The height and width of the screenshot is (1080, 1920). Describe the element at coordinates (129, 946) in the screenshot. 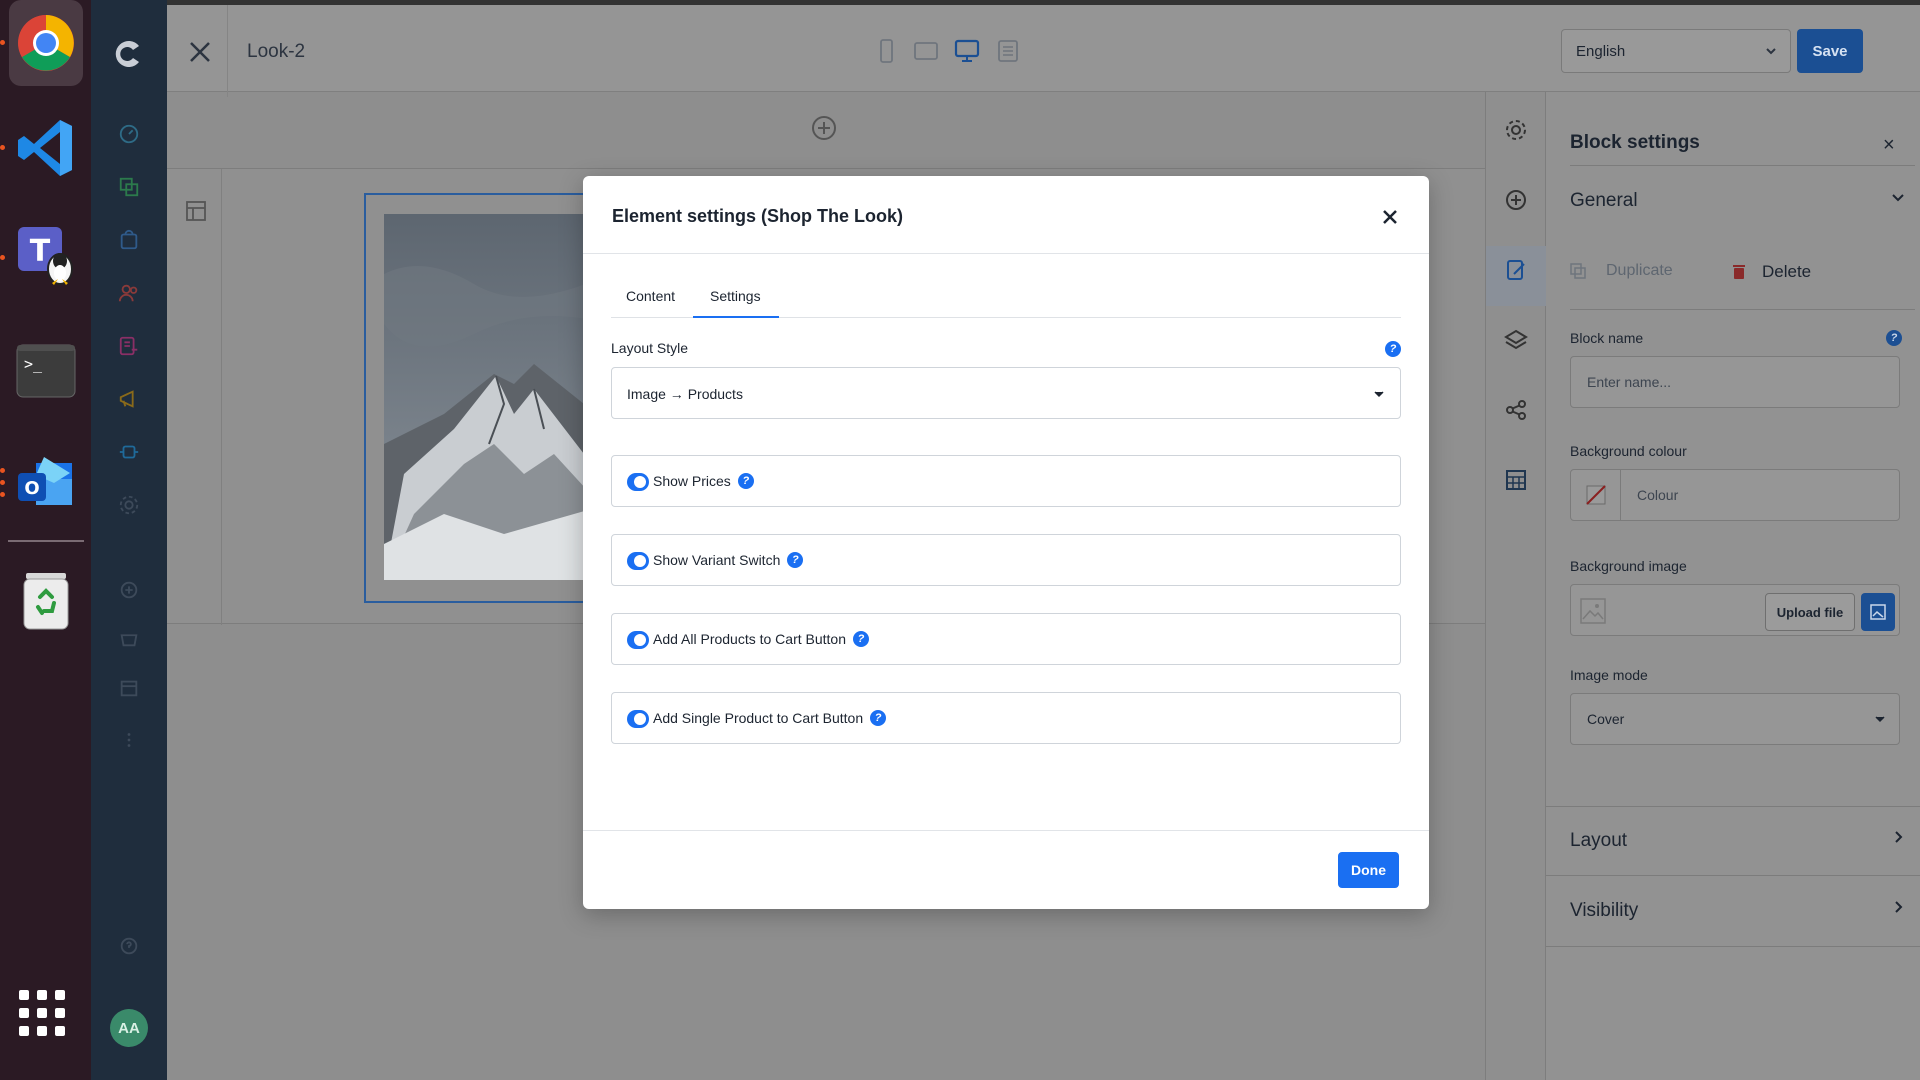

I see `help-icon` at that location.